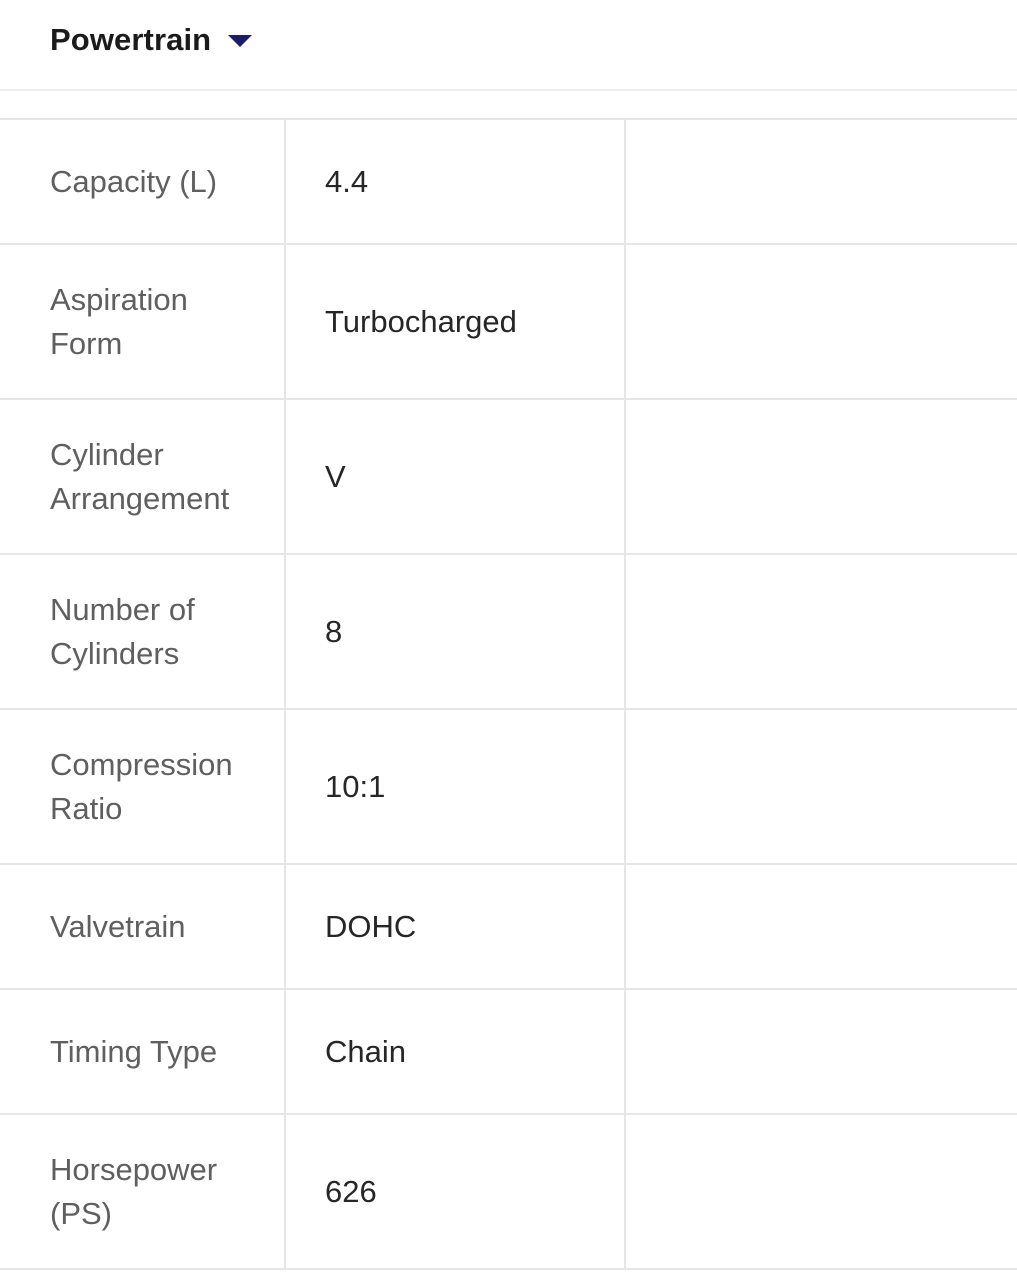 This screenshot has width=1017, height=1280. I want to click on table-row: Horsepower (PS) 626, so click(508, 1192).